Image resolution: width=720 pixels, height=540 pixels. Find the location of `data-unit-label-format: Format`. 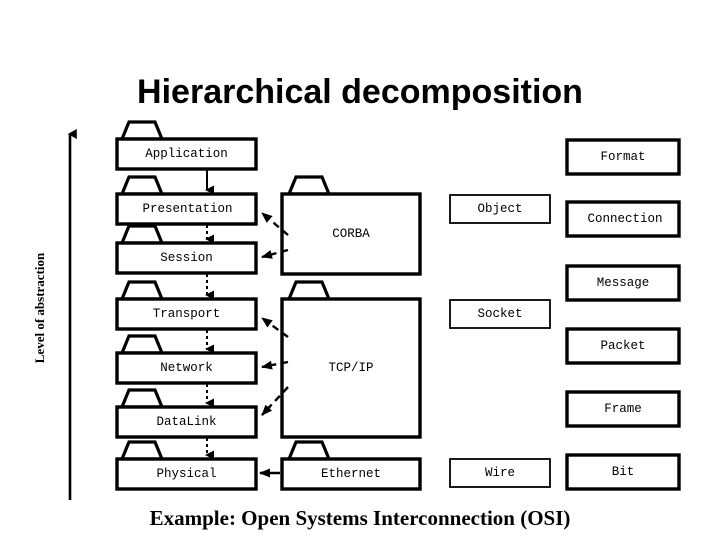

data-unit-label-format: Format is located at coordinates (623, 157).